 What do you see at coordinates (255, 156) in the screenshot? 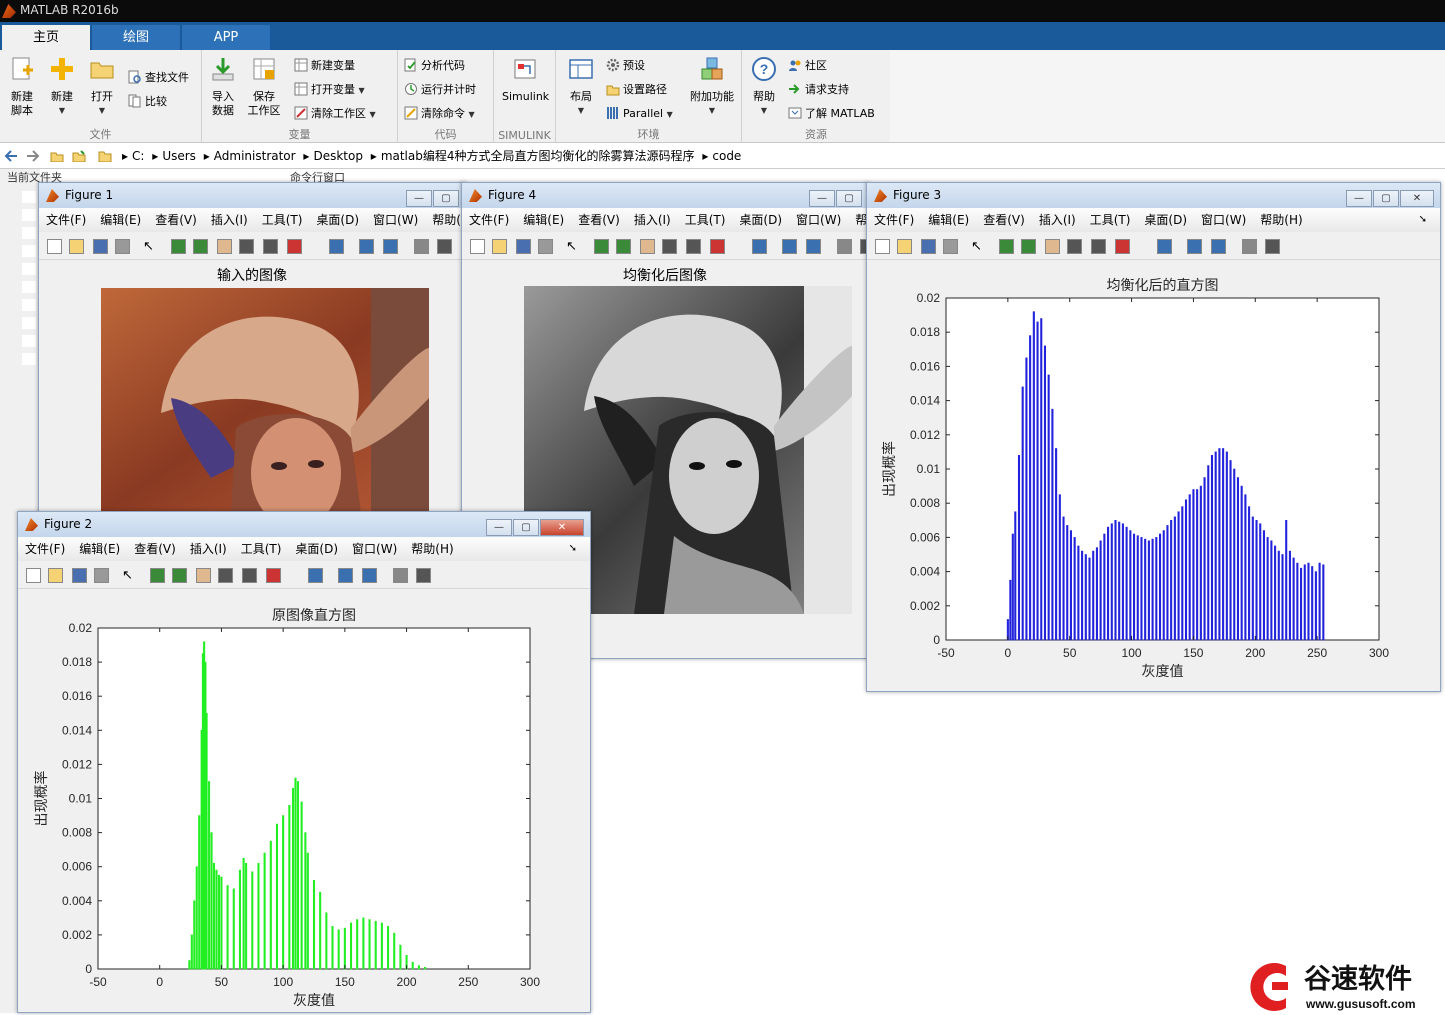
I see `breadcrumb-item: Administrator` at bounding box center [255, 156].